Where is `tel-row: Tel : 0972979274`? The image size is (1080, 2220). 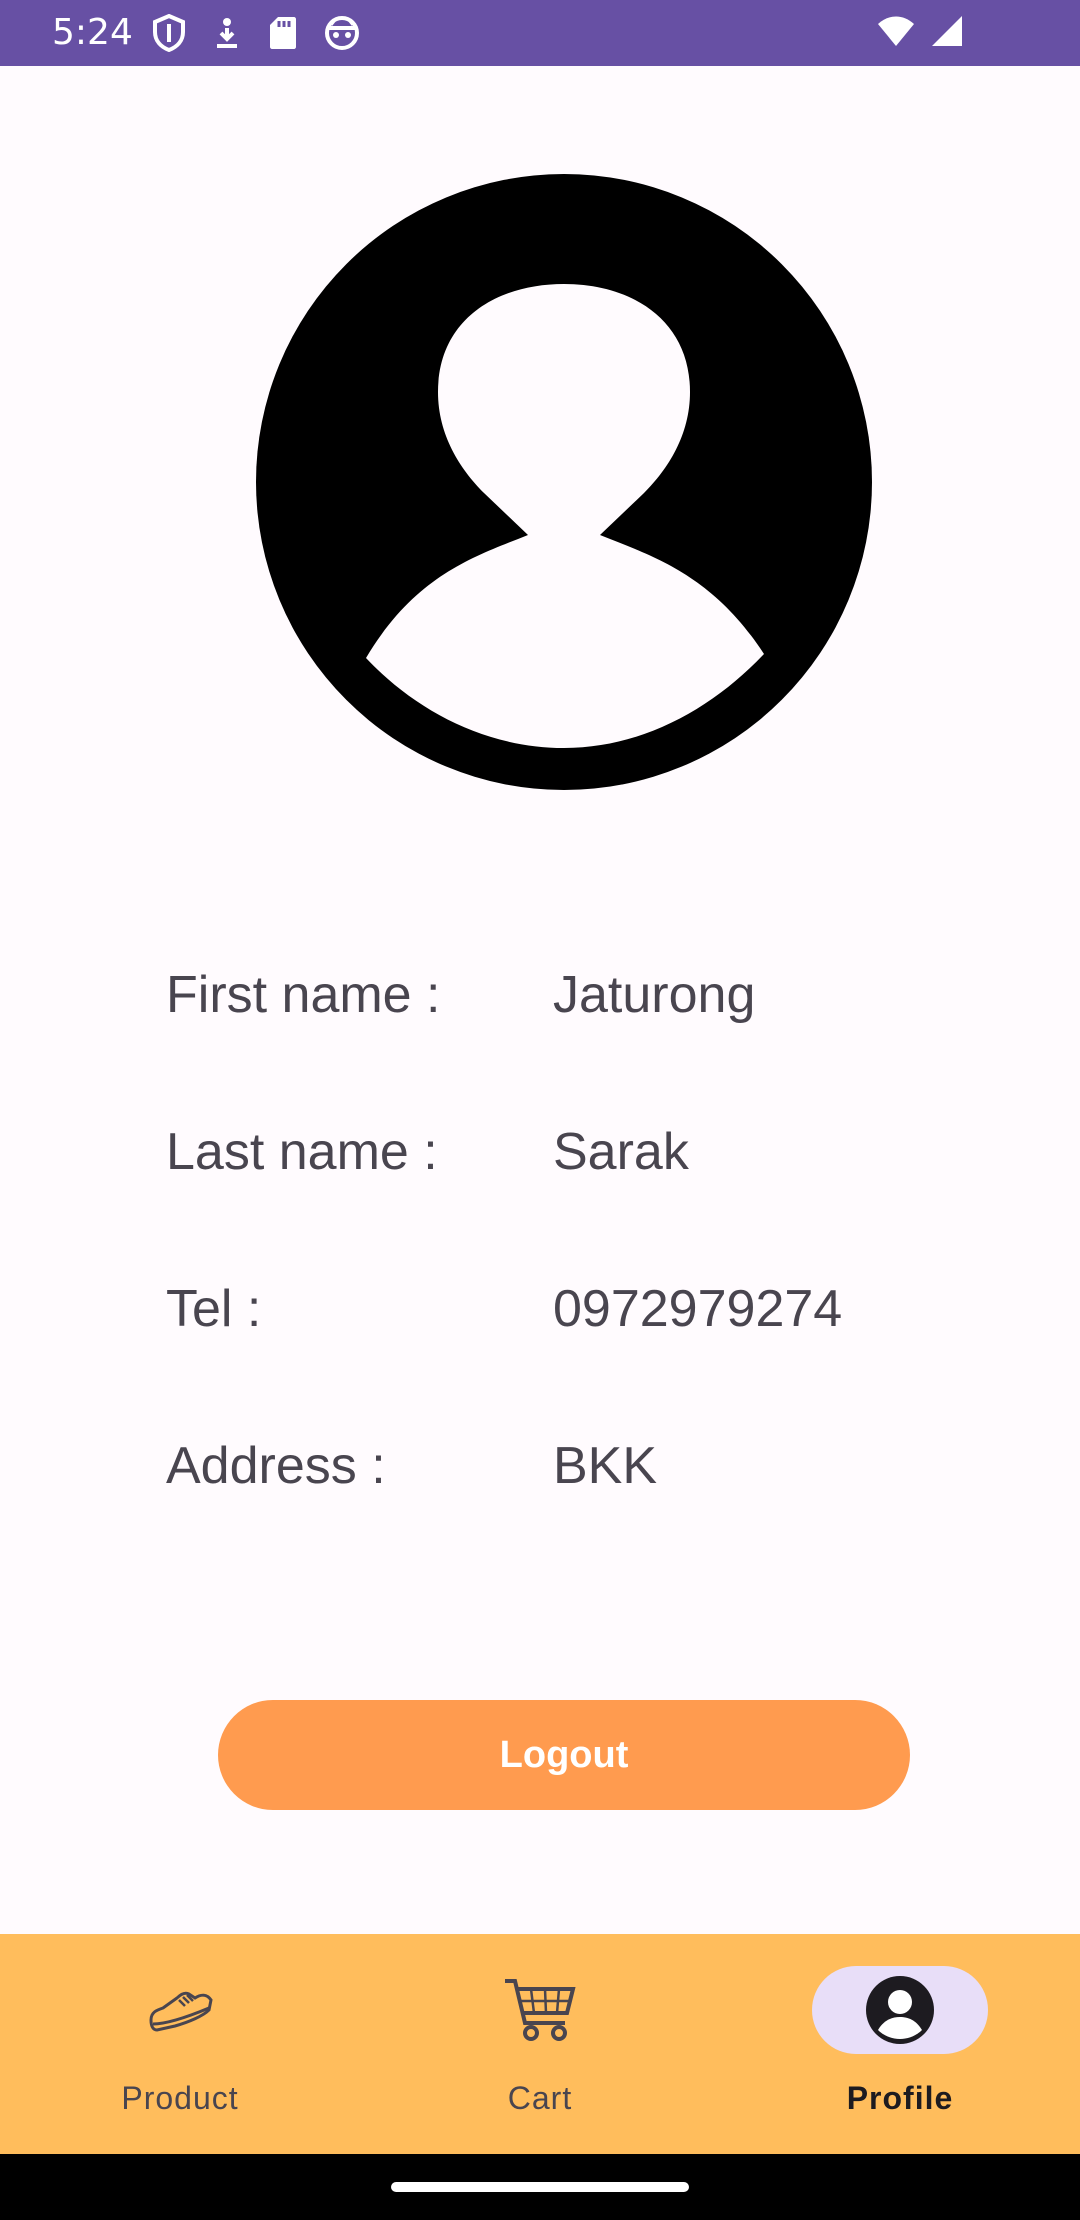
tel-row: Tel : 0972979274 is located at coordinates (566, 1309).